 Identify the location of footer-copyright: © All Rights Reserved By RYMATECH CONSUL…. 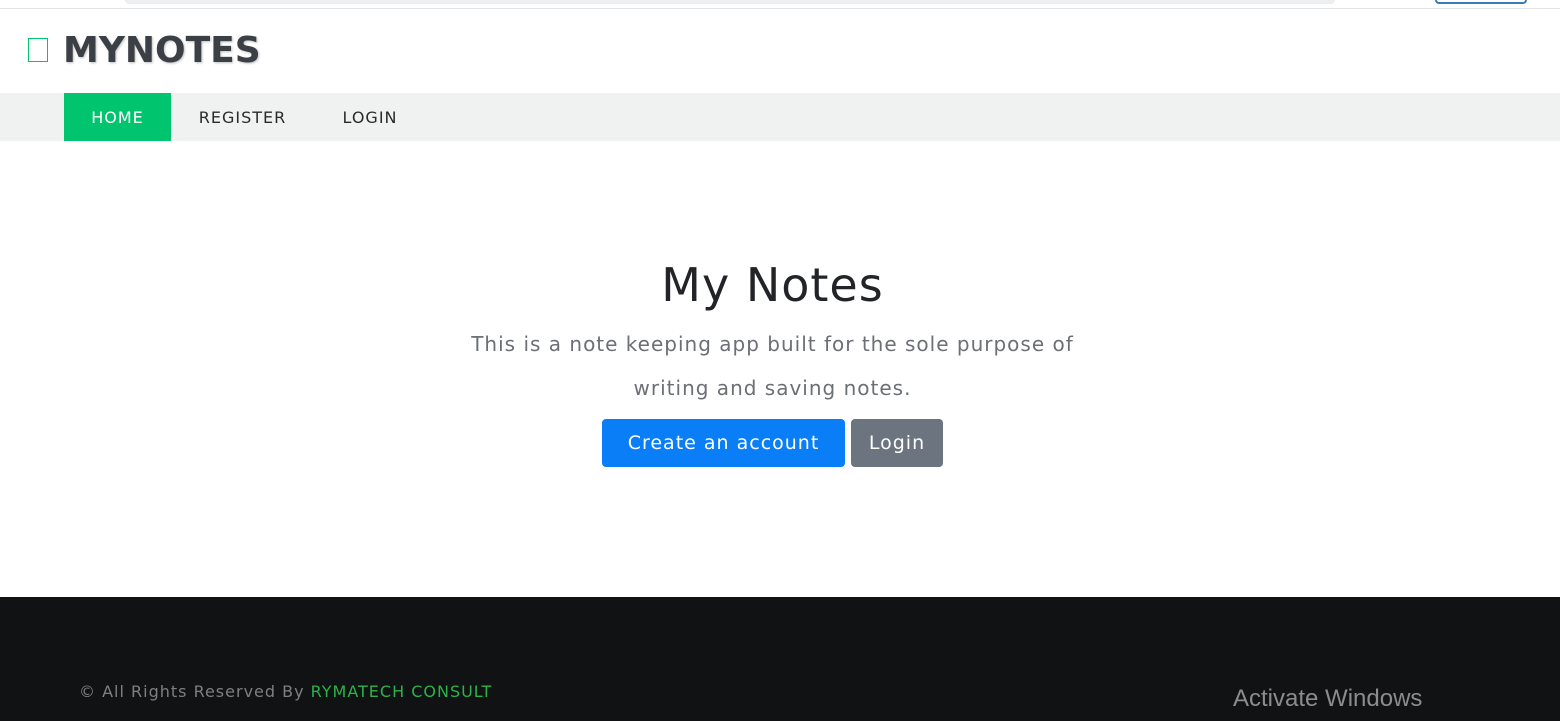
(285, 691).